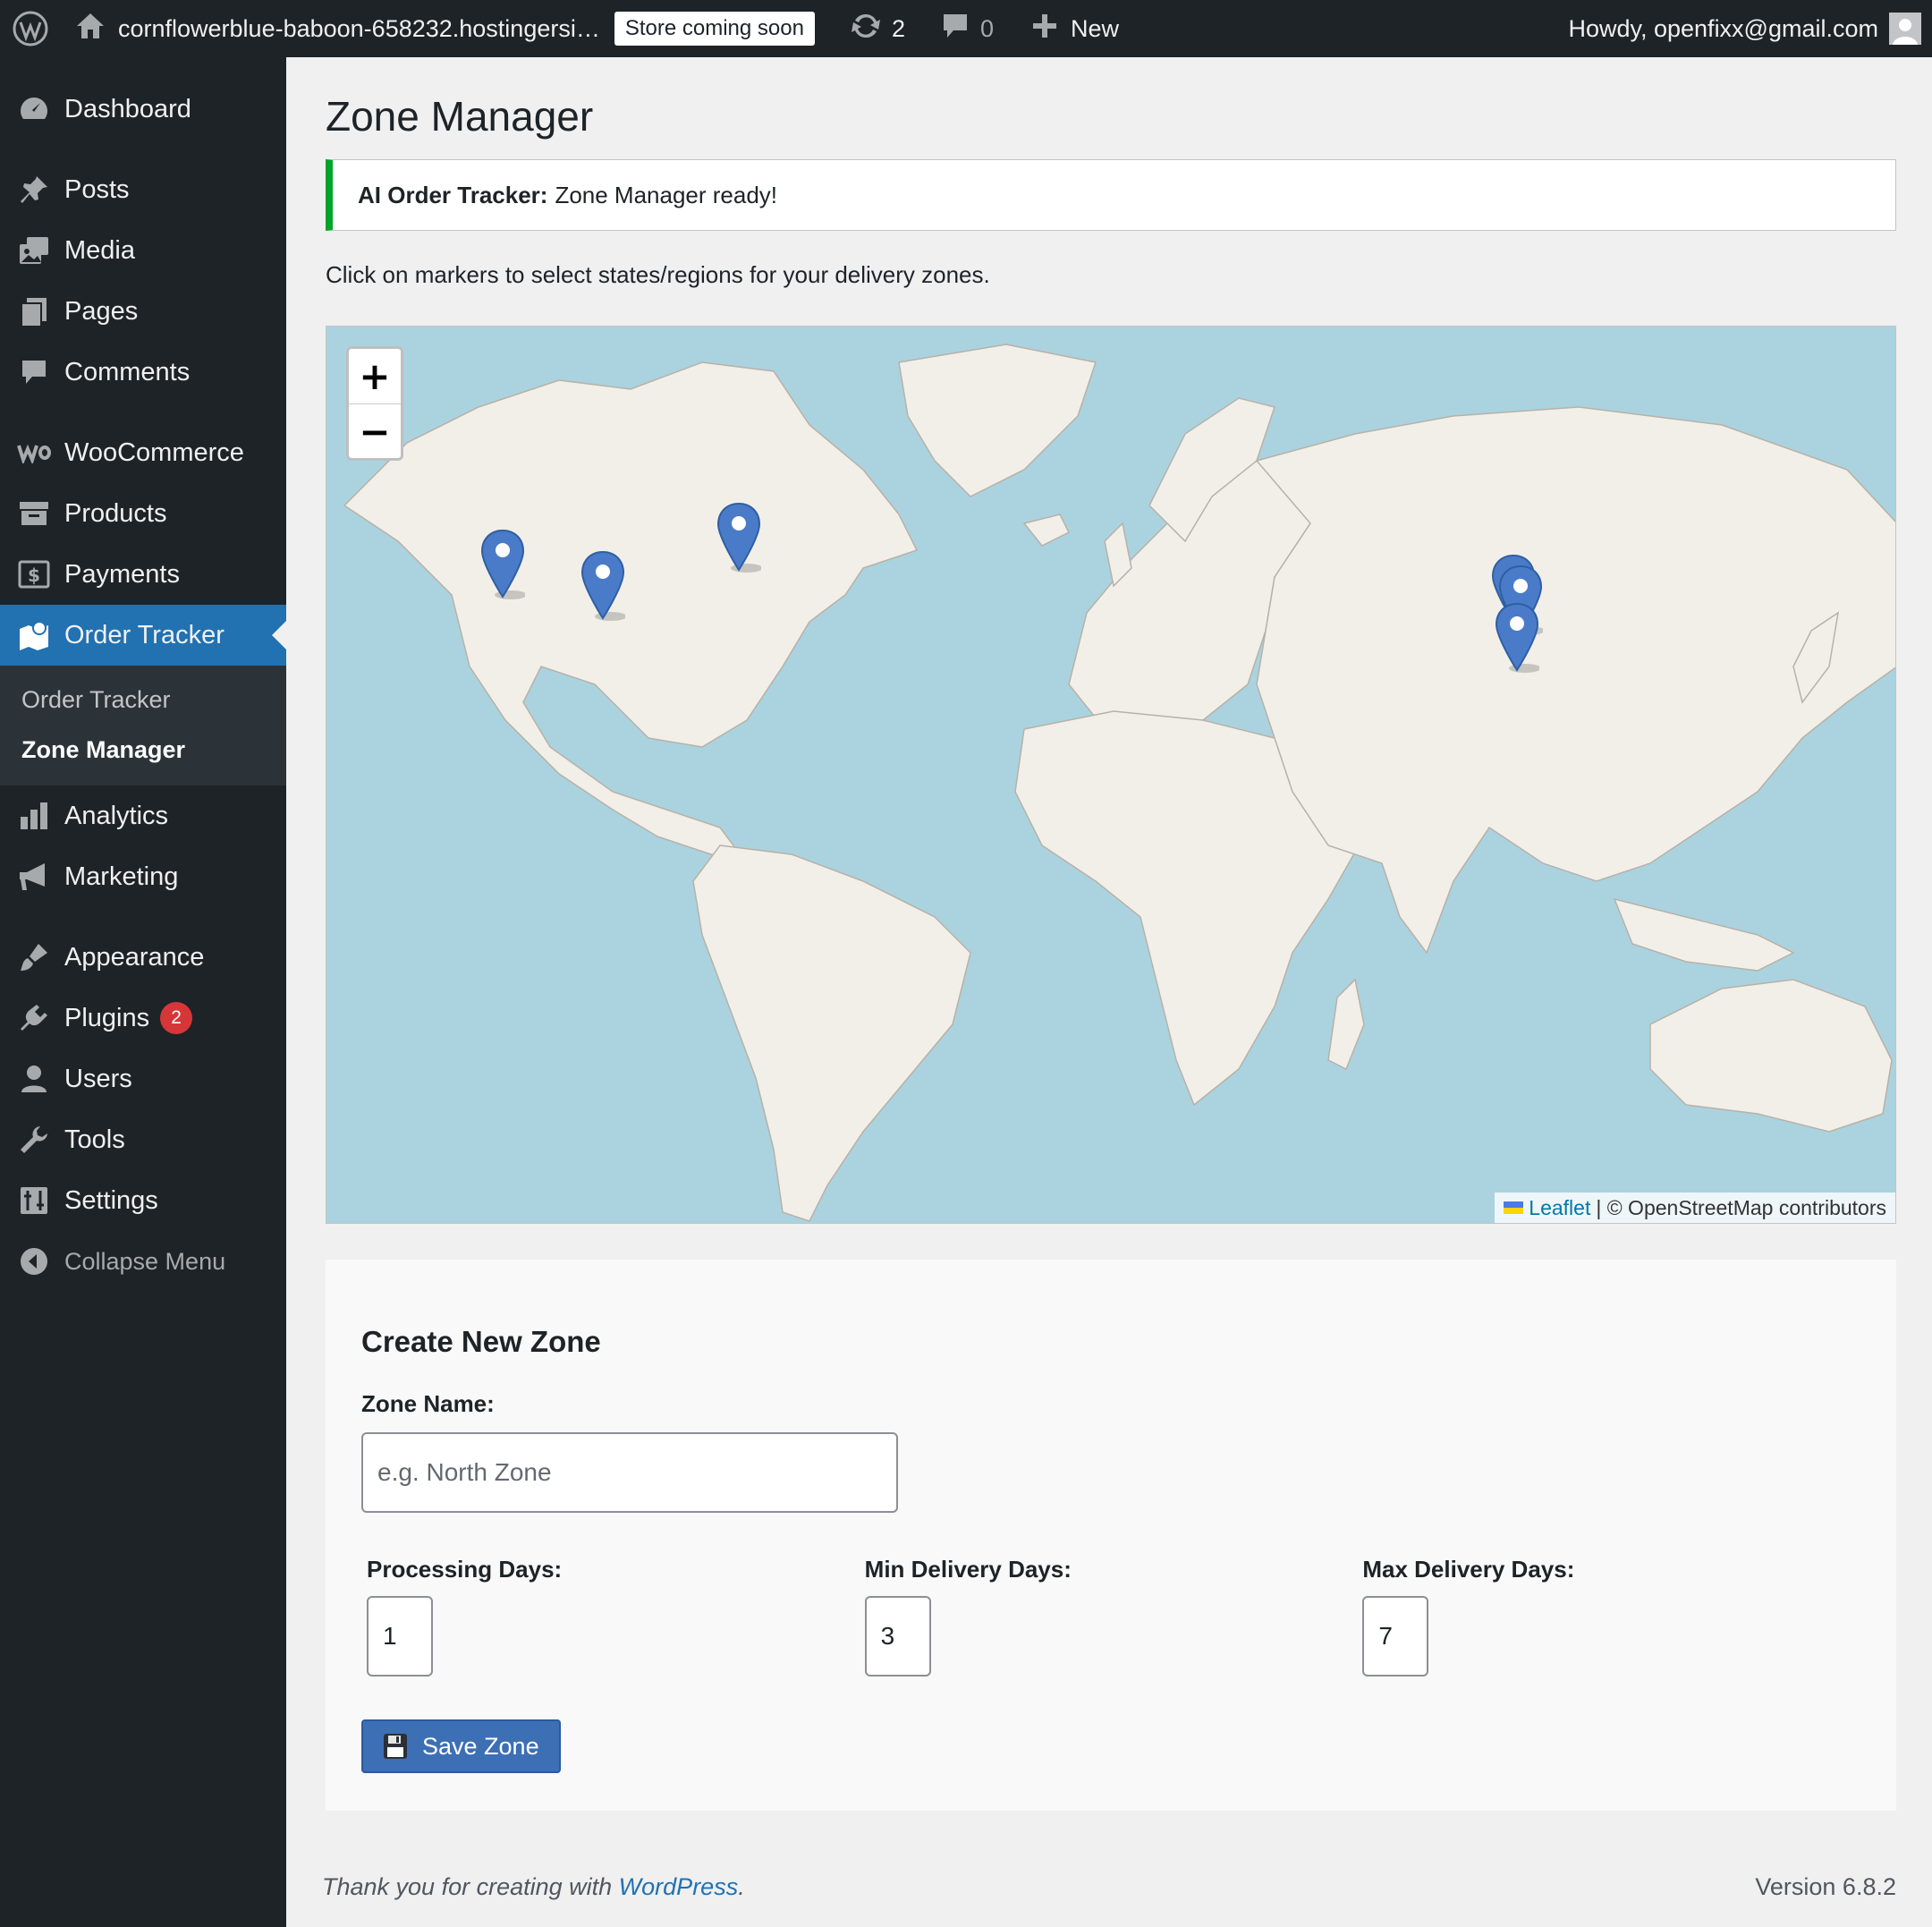 The image size is (1932, 1927). What do you see at coordinates (465, 1569) in the screenshot?
I see `processing-days-label: Processing Days:` at bounding box center [465, 1569].